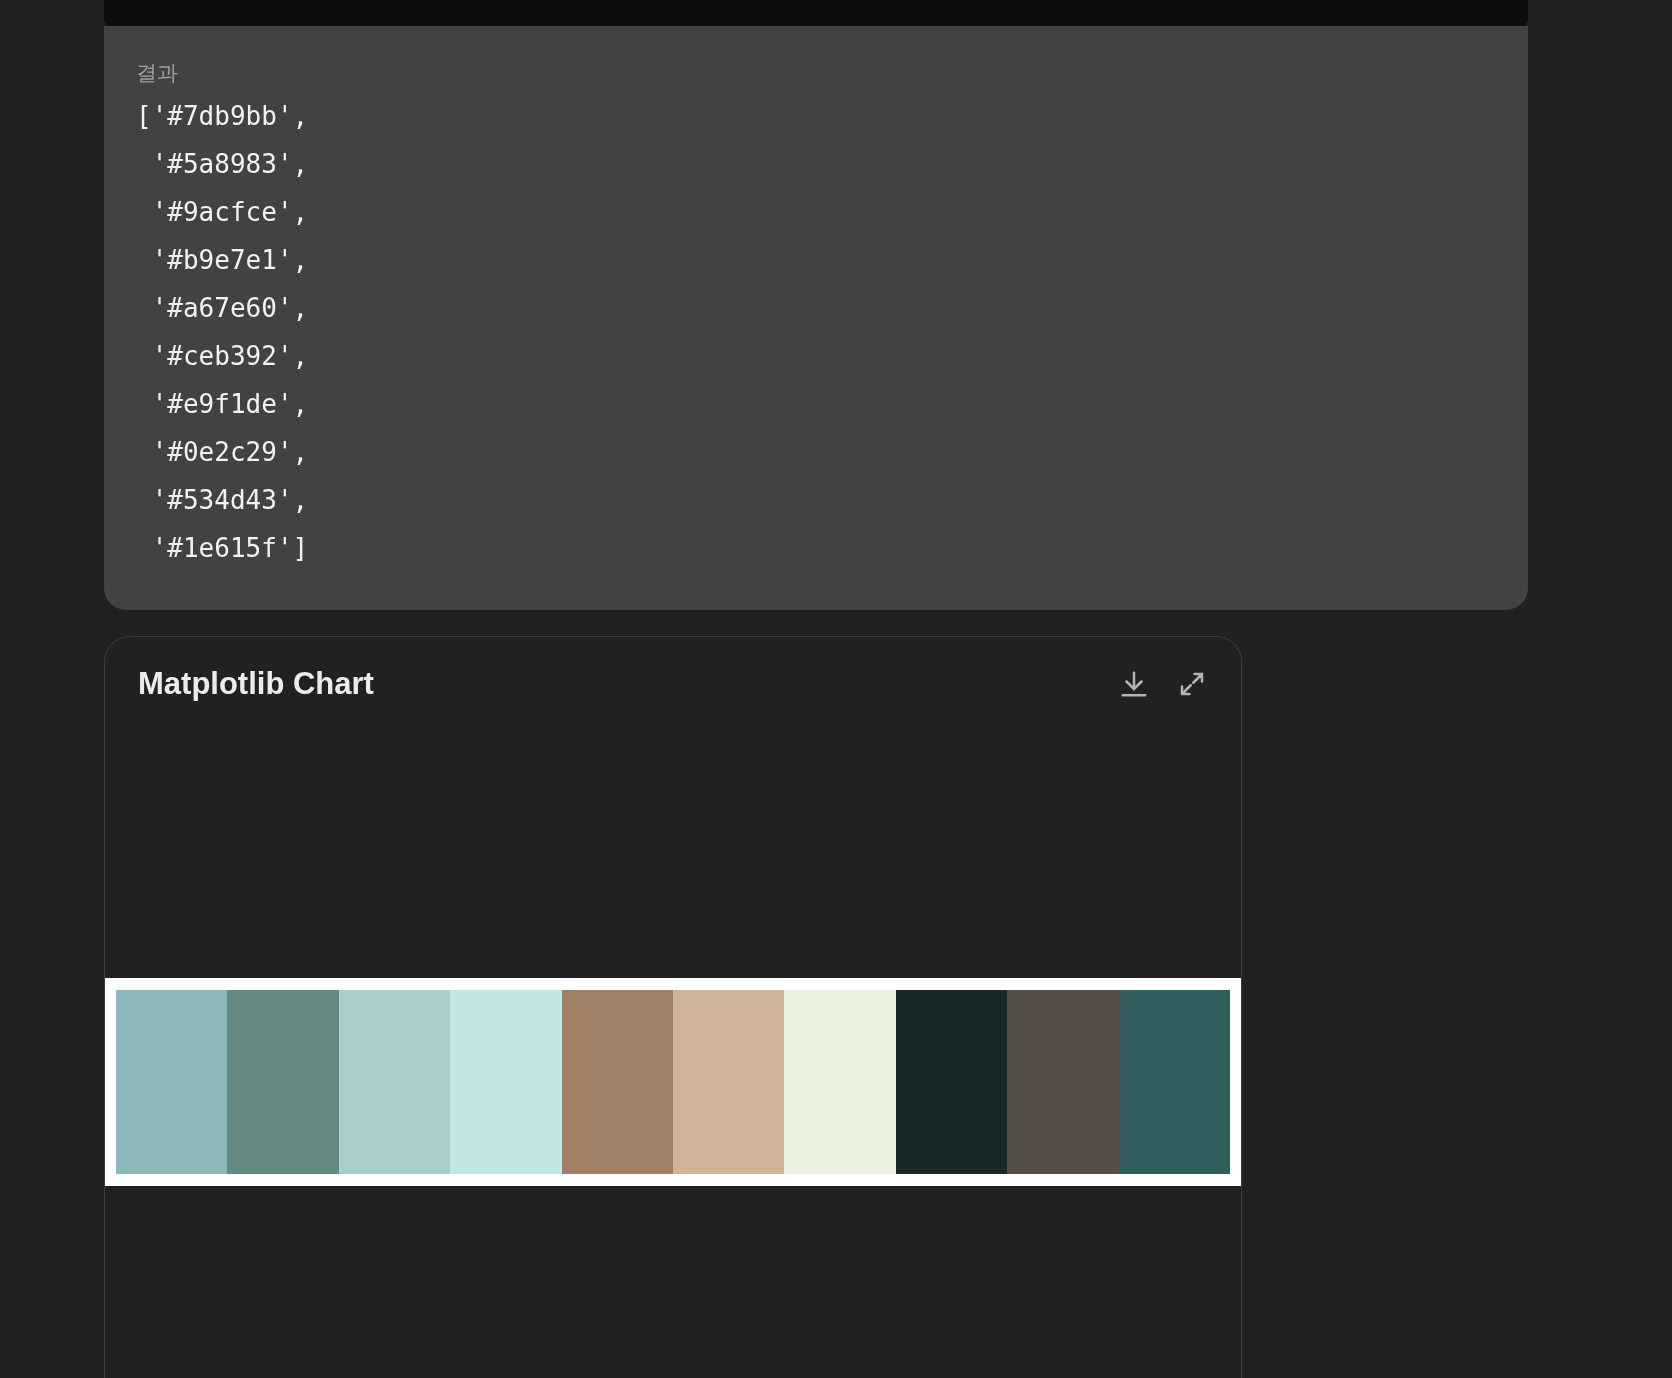 Image resolution: width=1672 pixels, height=1378 pixels. Describe the element at coordinates (229, 308) in the screenshot. I see `code-line: '#a67e60',` at that location.